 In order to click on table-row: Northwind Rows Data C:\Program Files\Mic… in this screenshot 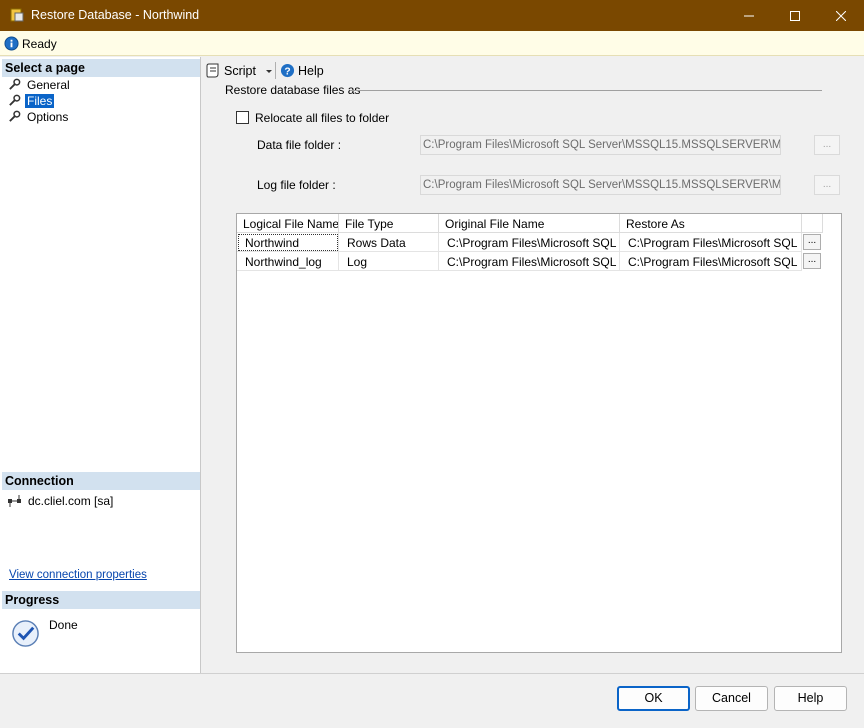, I will do `click(530, 242)`.